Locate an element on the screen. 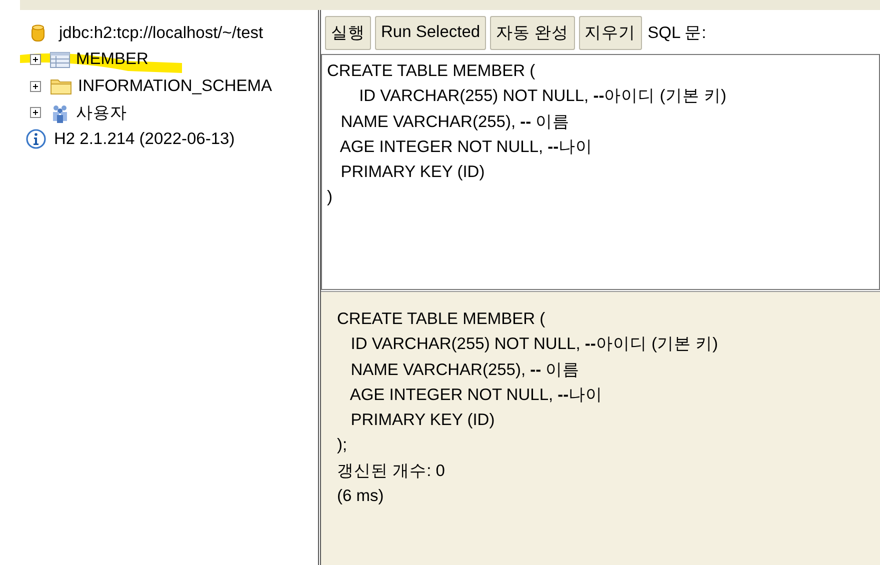  result-line: 갱신된 개수: 0 is located at coordinates (391, 471).